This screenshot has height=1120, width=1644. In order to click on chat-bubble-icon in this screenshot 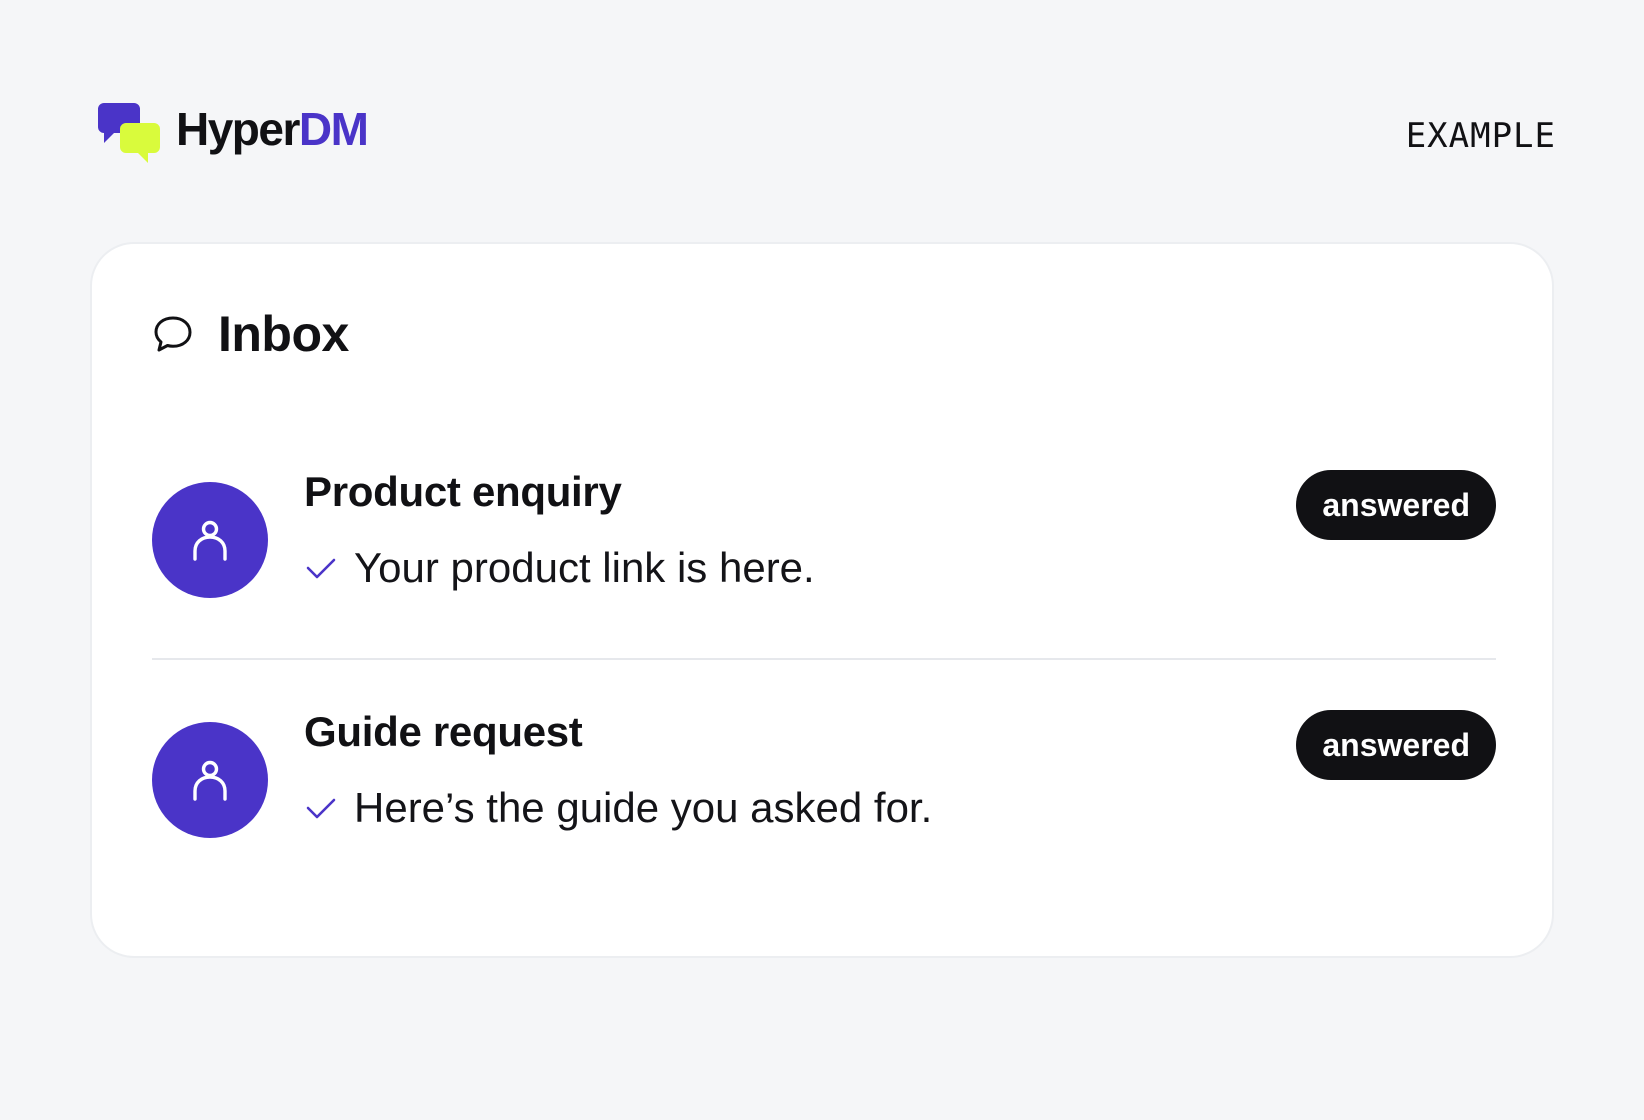, I will do `click(173, 334)`.